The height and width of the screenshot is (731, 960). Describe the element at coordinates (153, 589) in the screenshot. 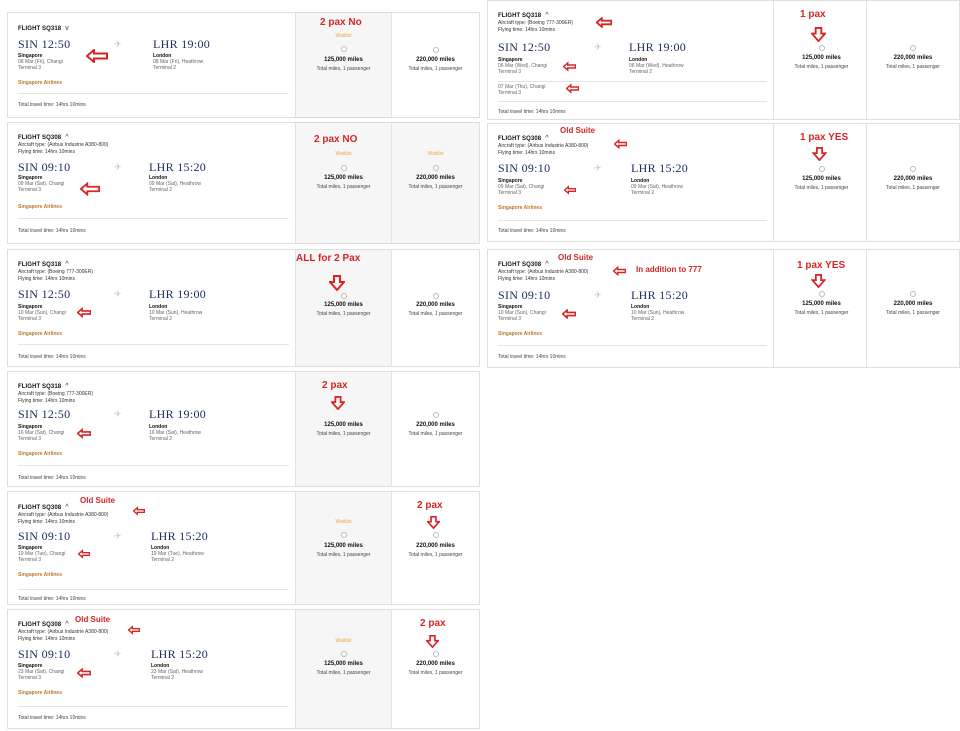

I see `divider` at that location.